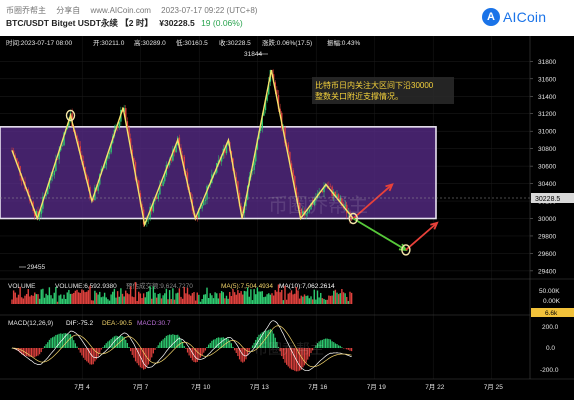 The height and width of the screenshot is (405, 574). I want to click on time-axis: 7月 47月 77月 107月 137月 167月 197月 227月 25, so click(288, 387).